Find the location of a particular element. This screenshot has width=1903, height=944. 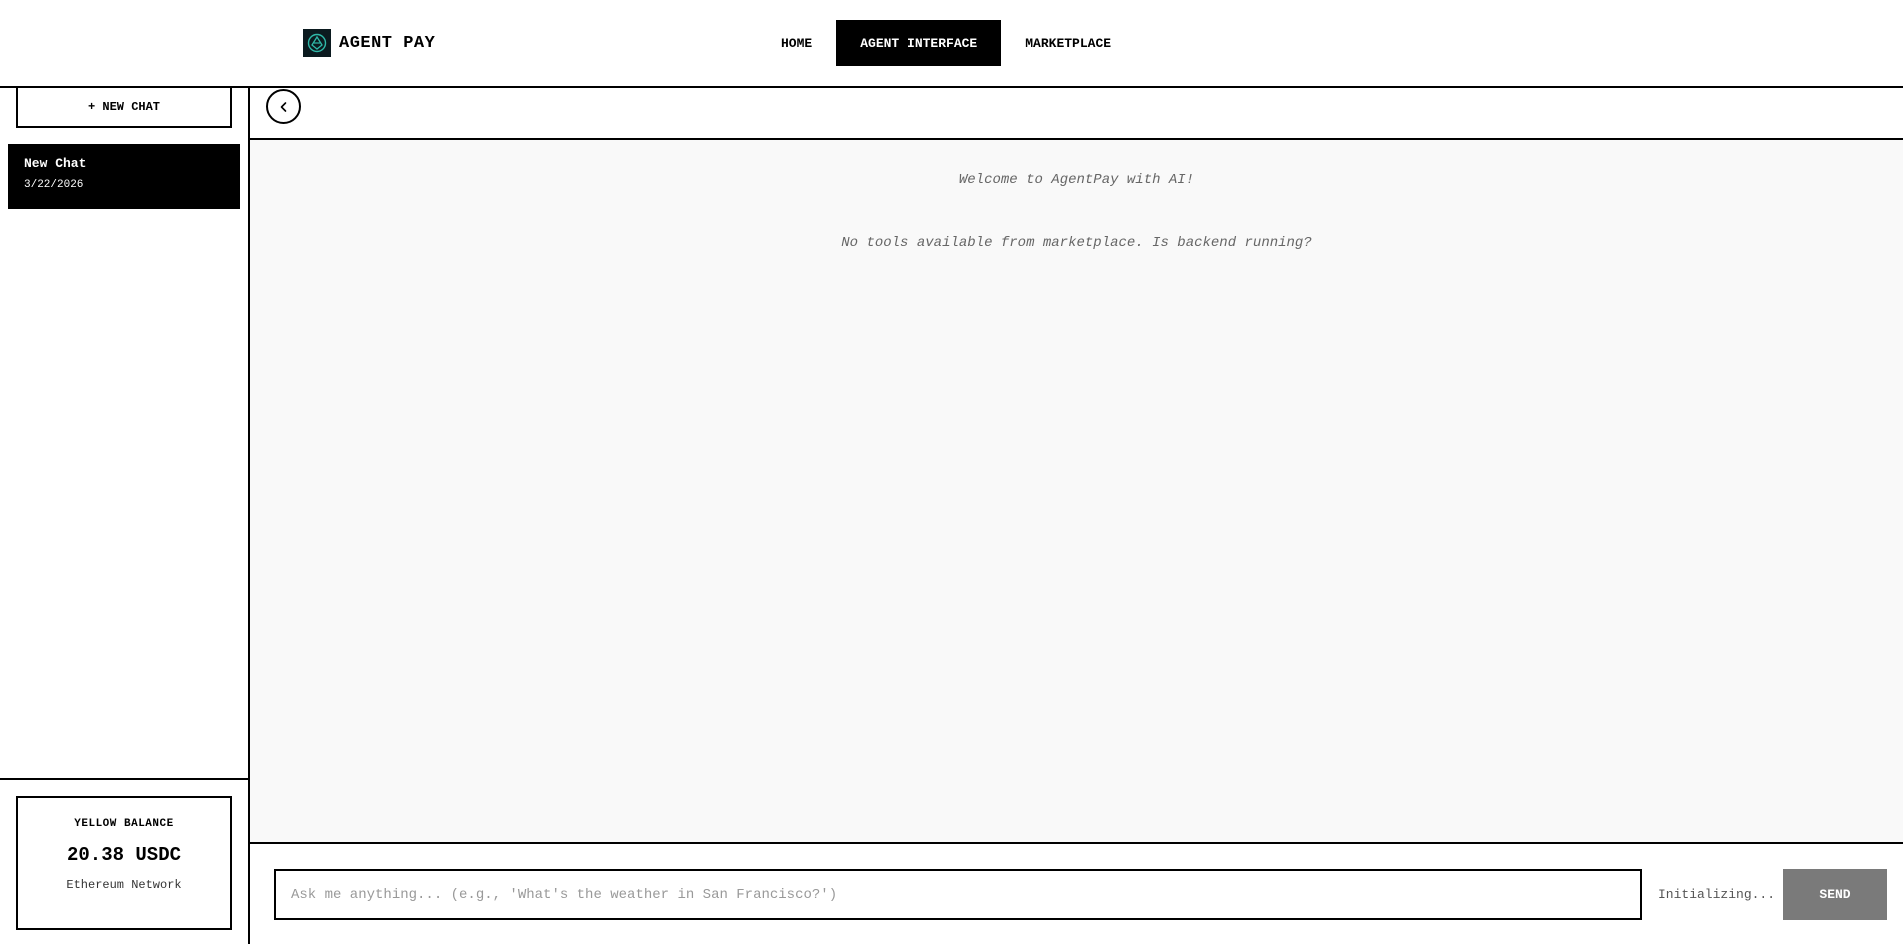

chat-item-title: New Chat is located at coordinates (55, 163).